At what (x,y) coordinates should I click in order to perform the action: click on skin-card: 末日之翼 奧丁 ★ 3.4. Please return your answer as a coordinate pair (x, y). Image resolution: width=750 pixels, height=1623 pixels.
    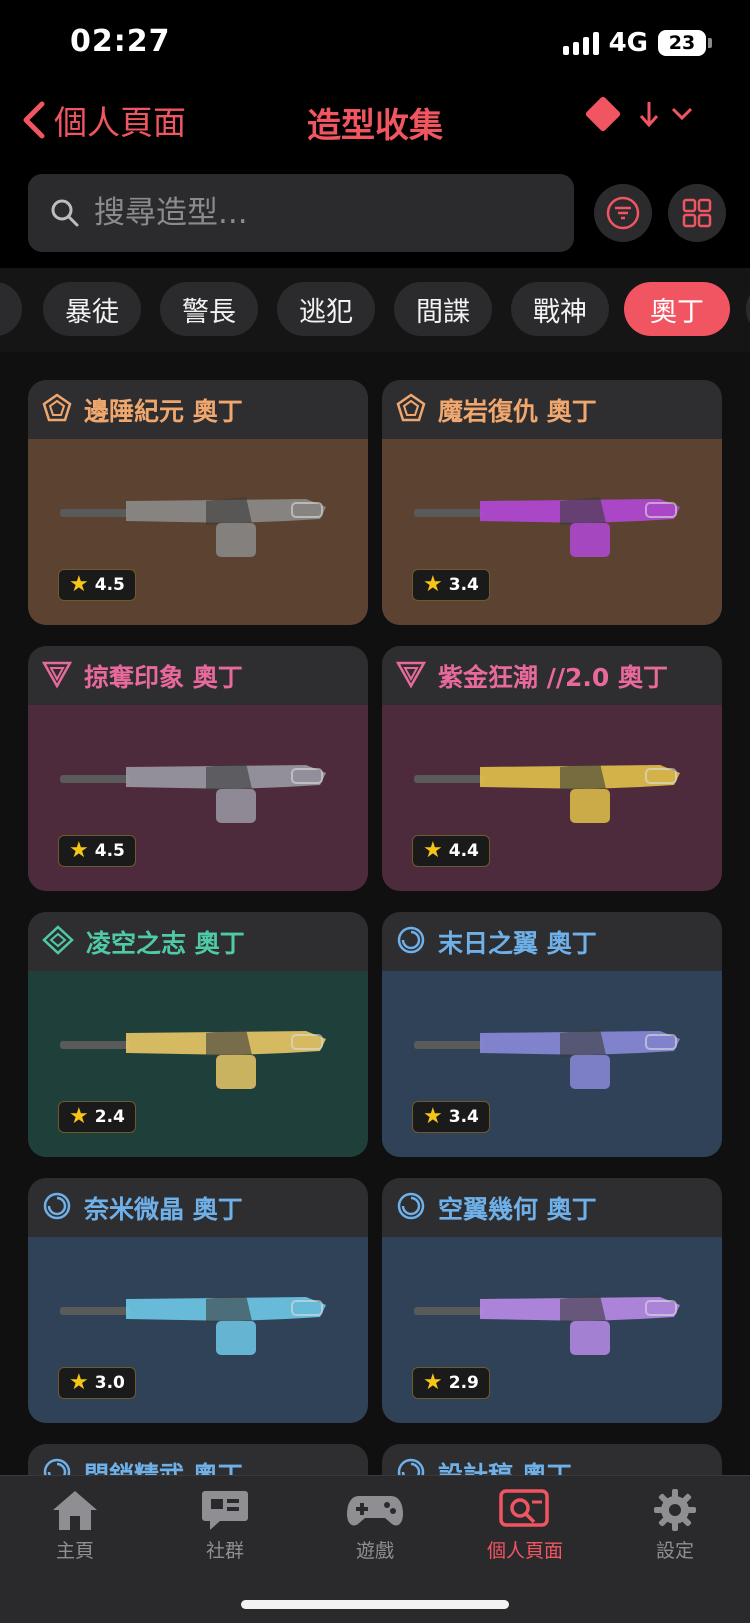
    Looking at the image, I should click on (552, 1034).